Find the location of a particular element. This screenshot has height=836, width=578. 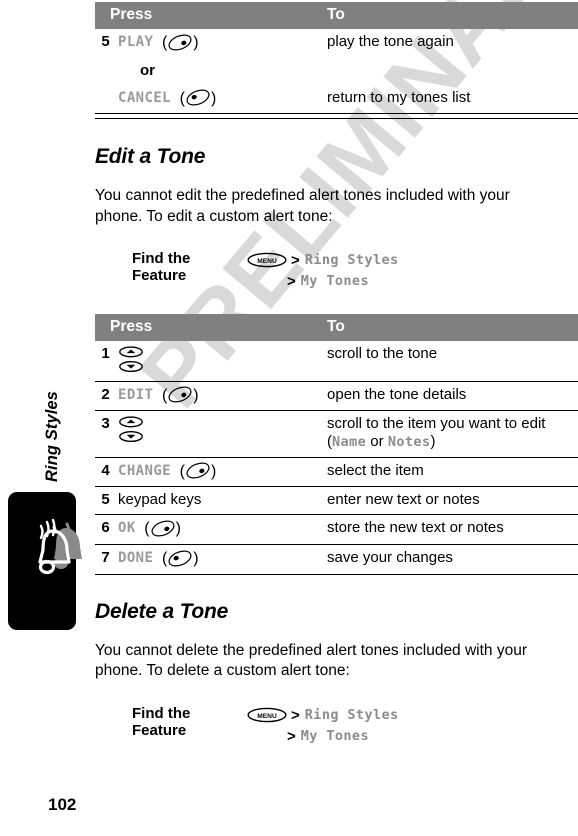

step-action: keypad keys is located at coordinates (222, 500).